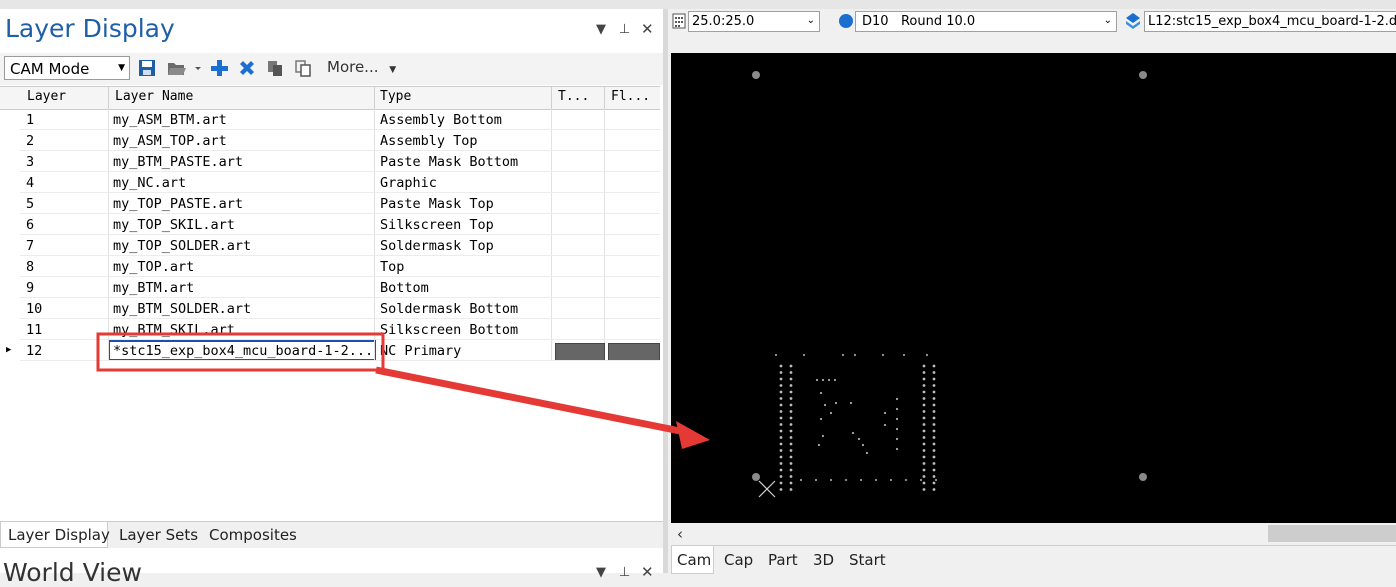  I want to click on tab-cap: Cap, so click(738, 560).